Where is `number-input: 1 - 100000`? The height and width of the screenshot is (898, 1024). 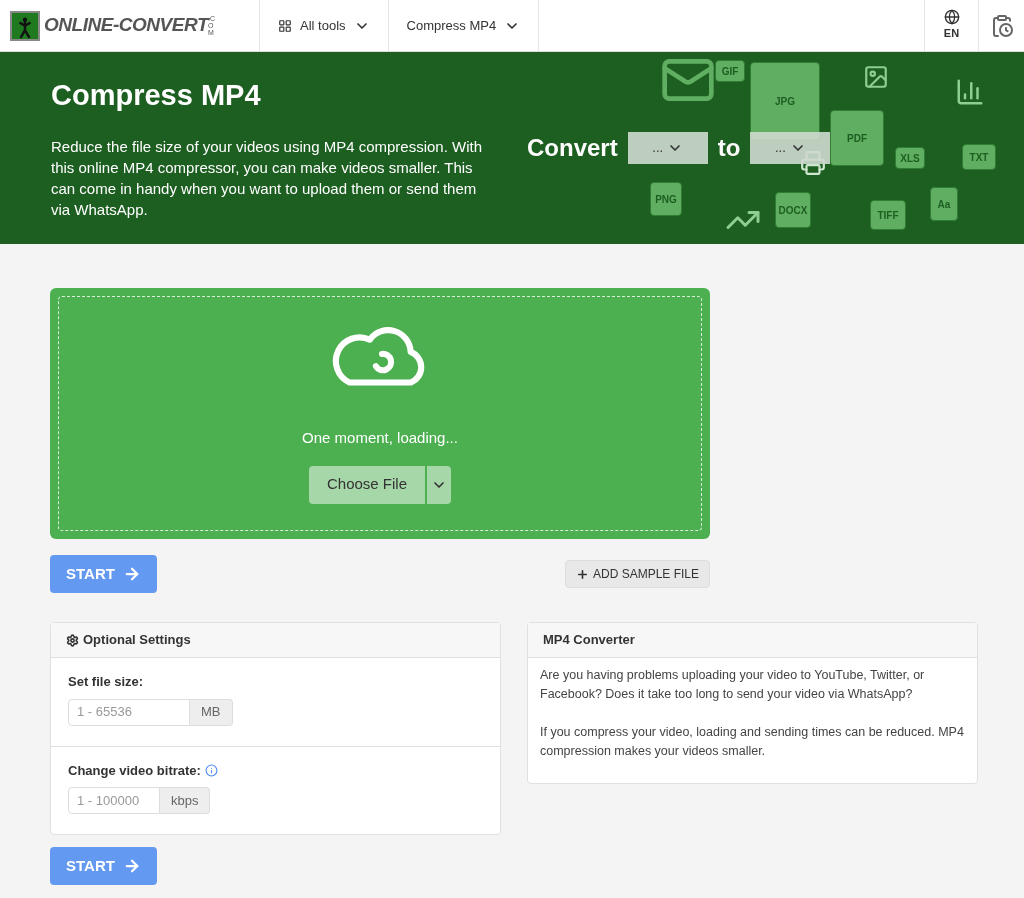 number-input: 1 - 100000 is located at coordinates (114, 800).